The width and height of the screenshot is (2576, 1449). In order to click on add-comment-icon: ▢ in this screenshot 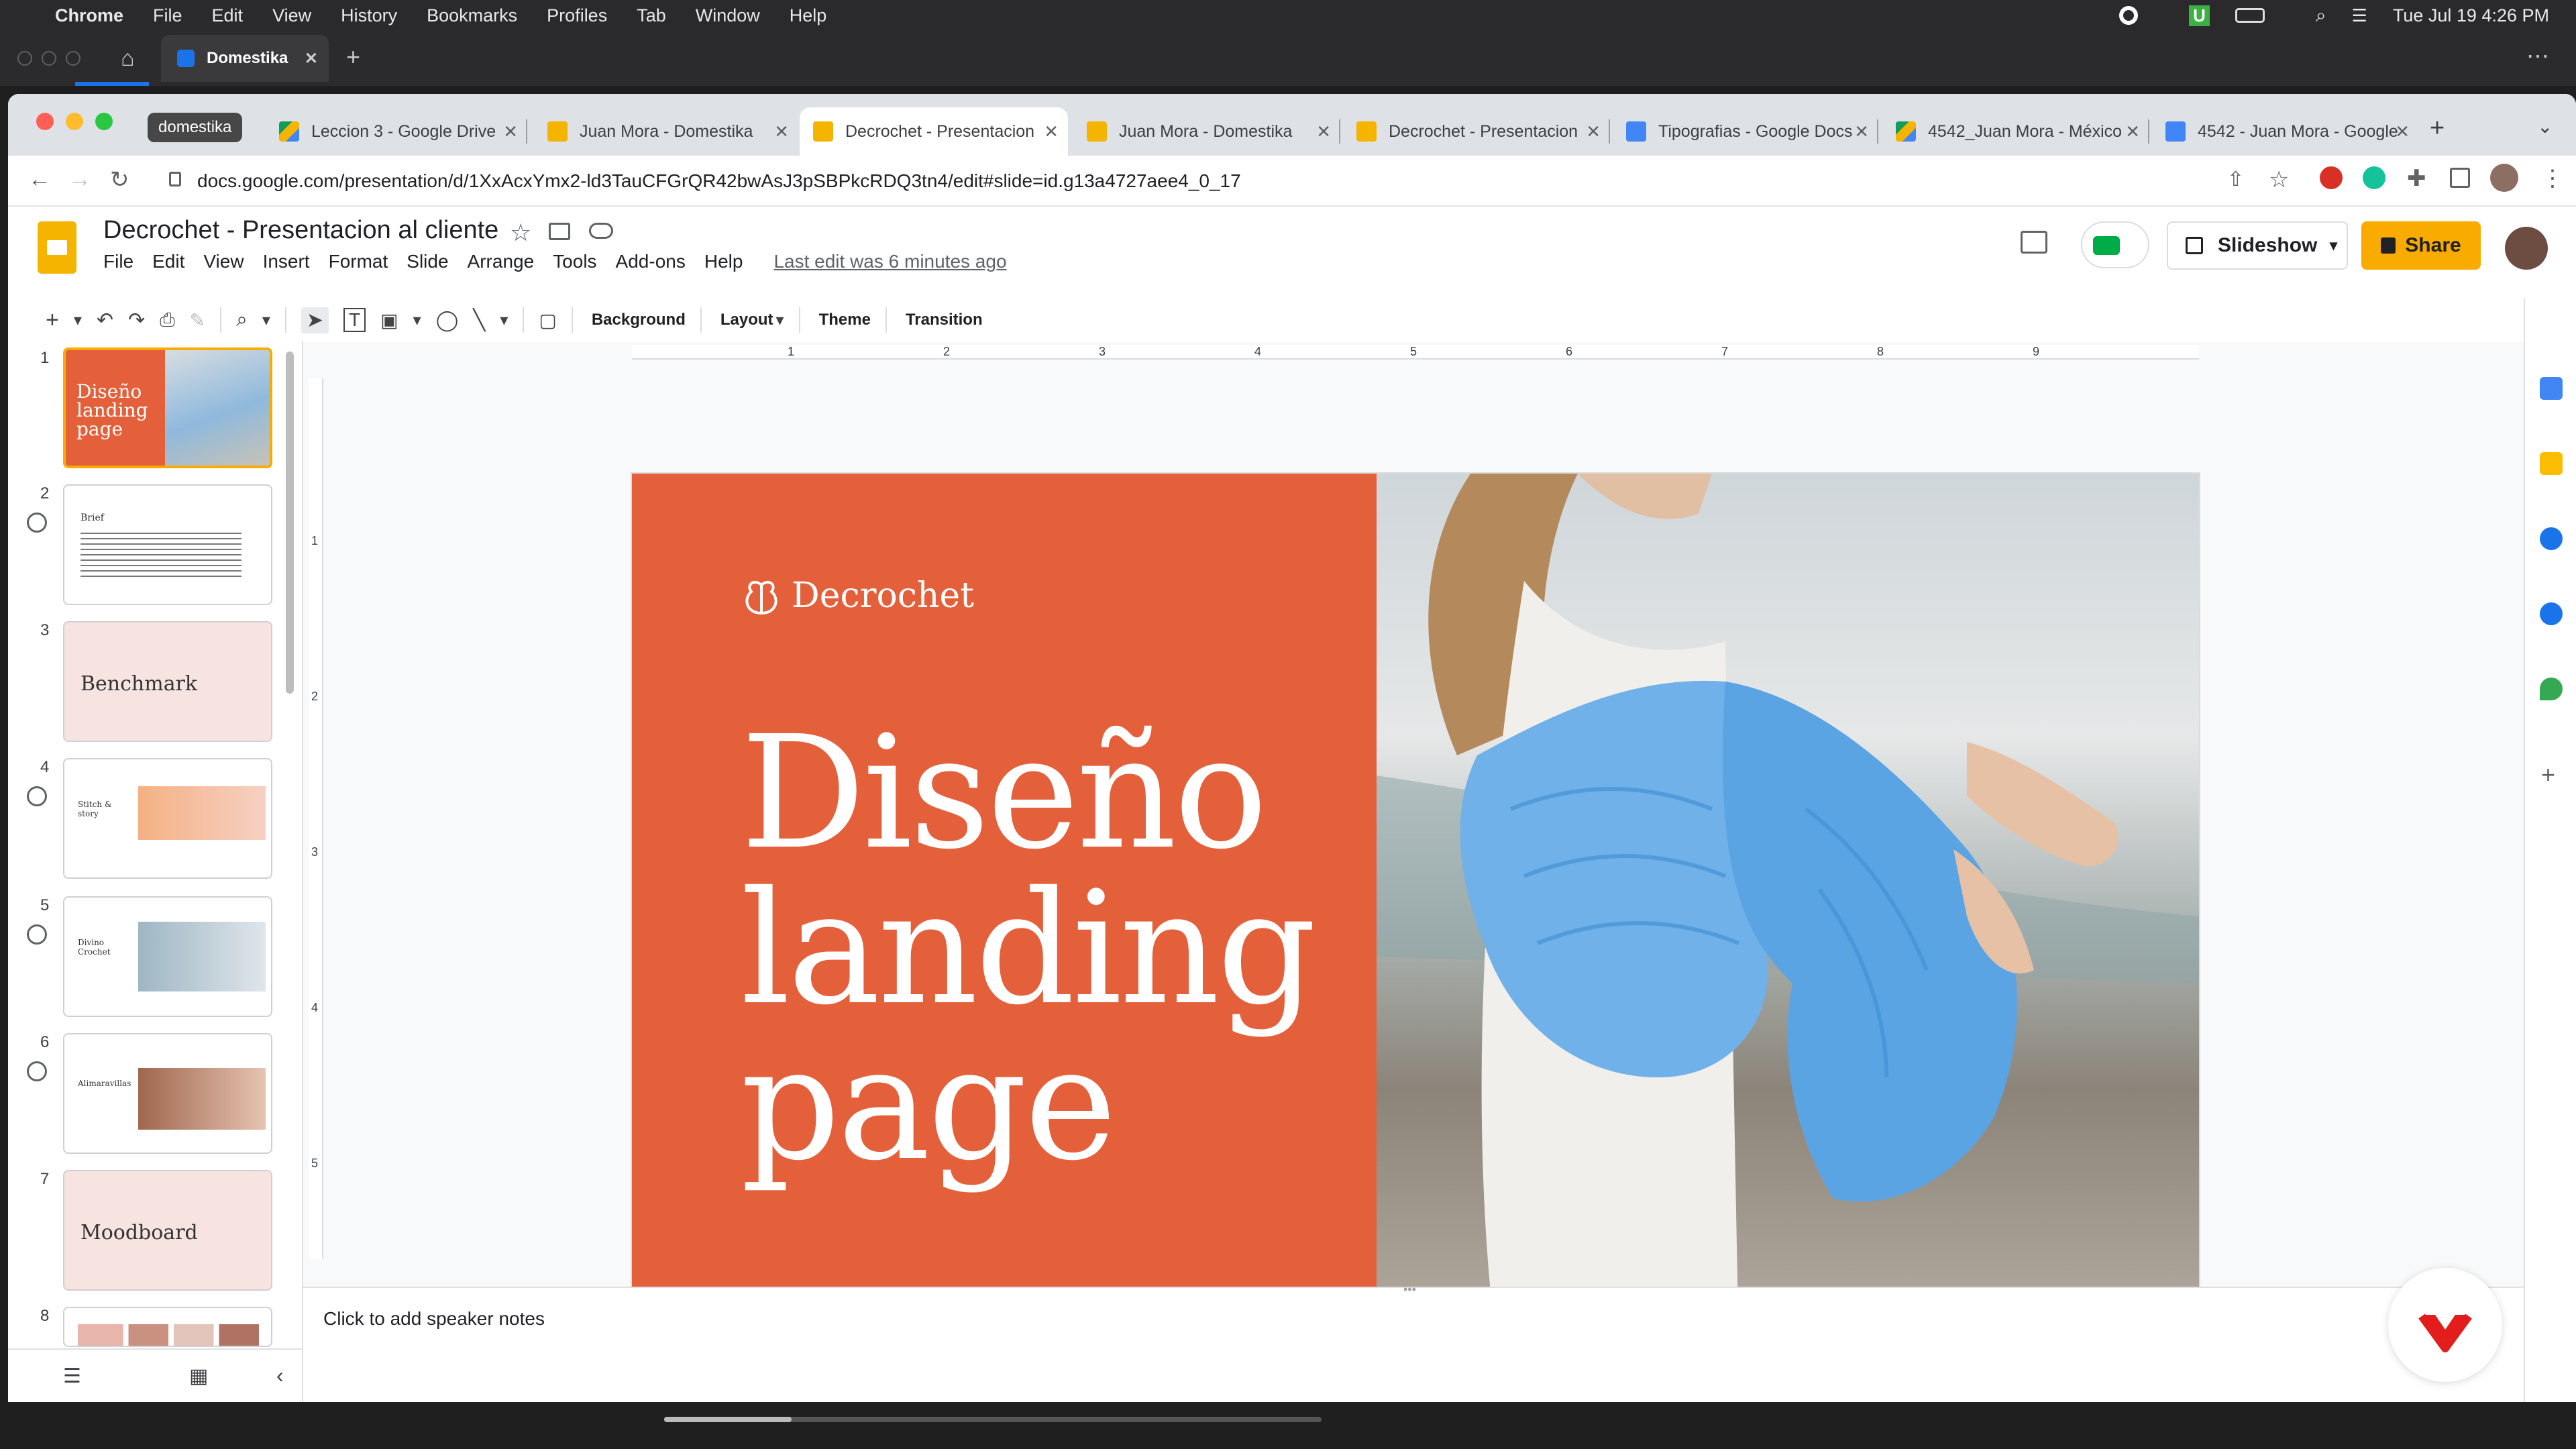, I will do `click(547, 320)`.